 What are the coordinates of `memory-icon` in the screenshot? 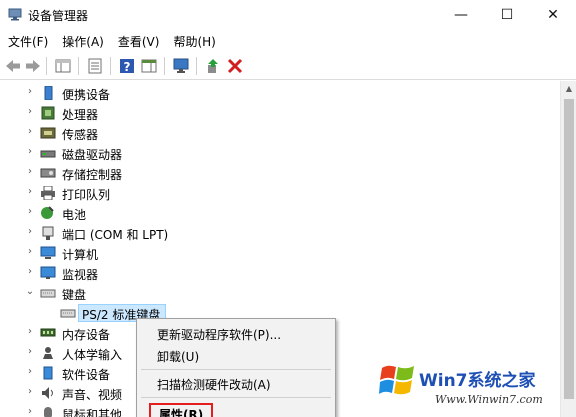 It's located at (48, 332).